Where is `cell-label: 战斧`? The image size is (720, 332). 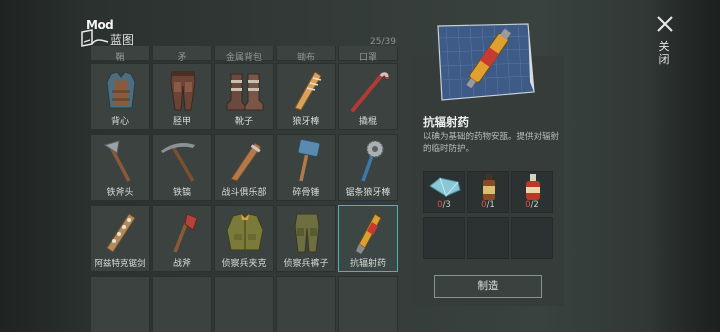 cell-label: 战斧 is located at coordinates (181, 264).